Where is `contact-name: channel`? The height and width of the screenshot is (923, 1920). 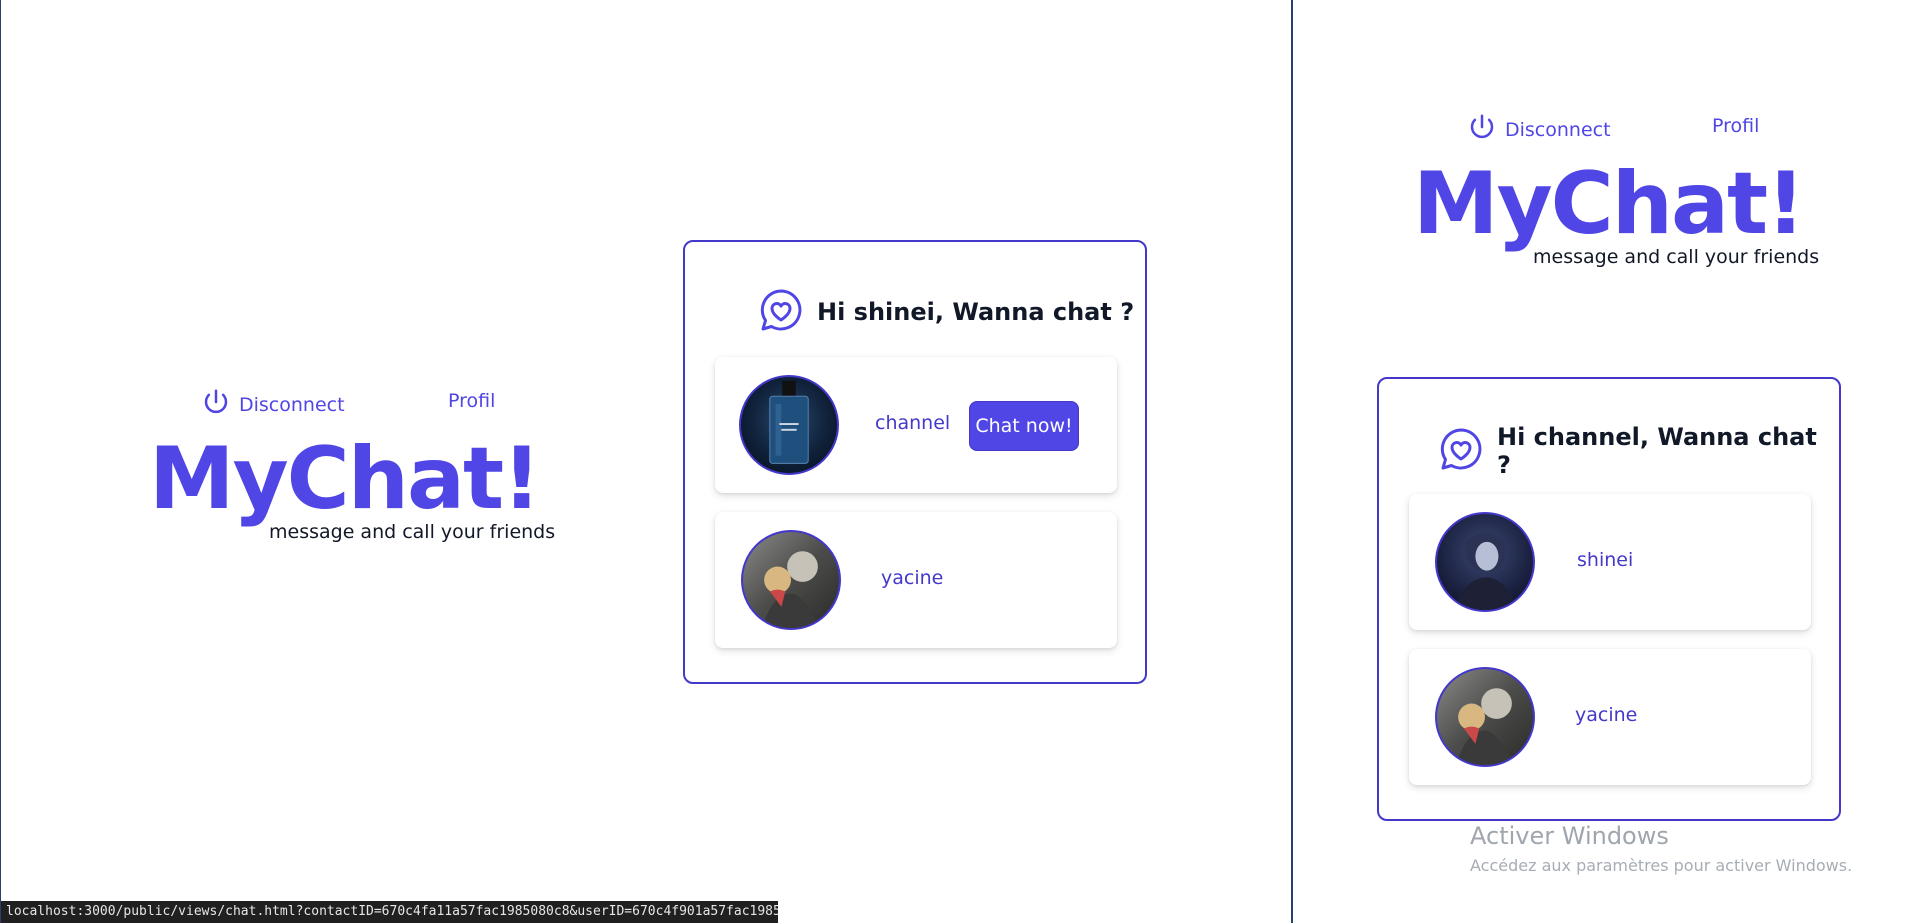 contact-name: channel is located at coordinates (913, 423).